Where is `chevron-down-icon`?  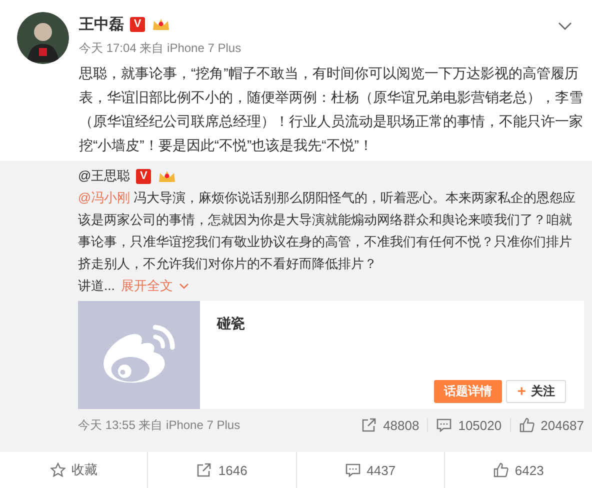
chevron-down-icon is located at coordinates (565, 26).